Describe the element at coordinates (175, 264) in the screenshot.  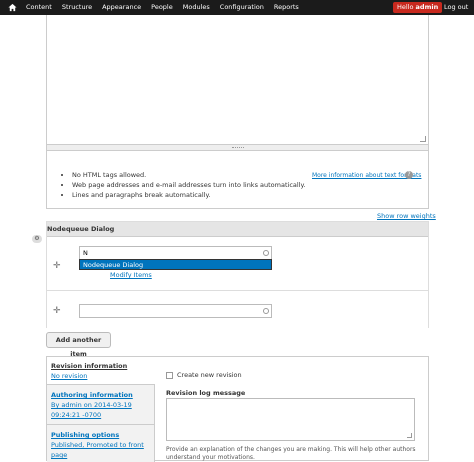
I see `autocomplete-suggestion: Nodequeue Dialog` at that location.